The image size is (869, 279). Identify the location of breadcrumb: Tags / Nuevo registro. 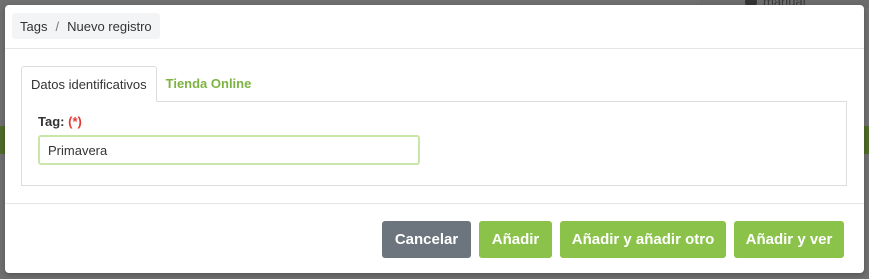
(86, 26).